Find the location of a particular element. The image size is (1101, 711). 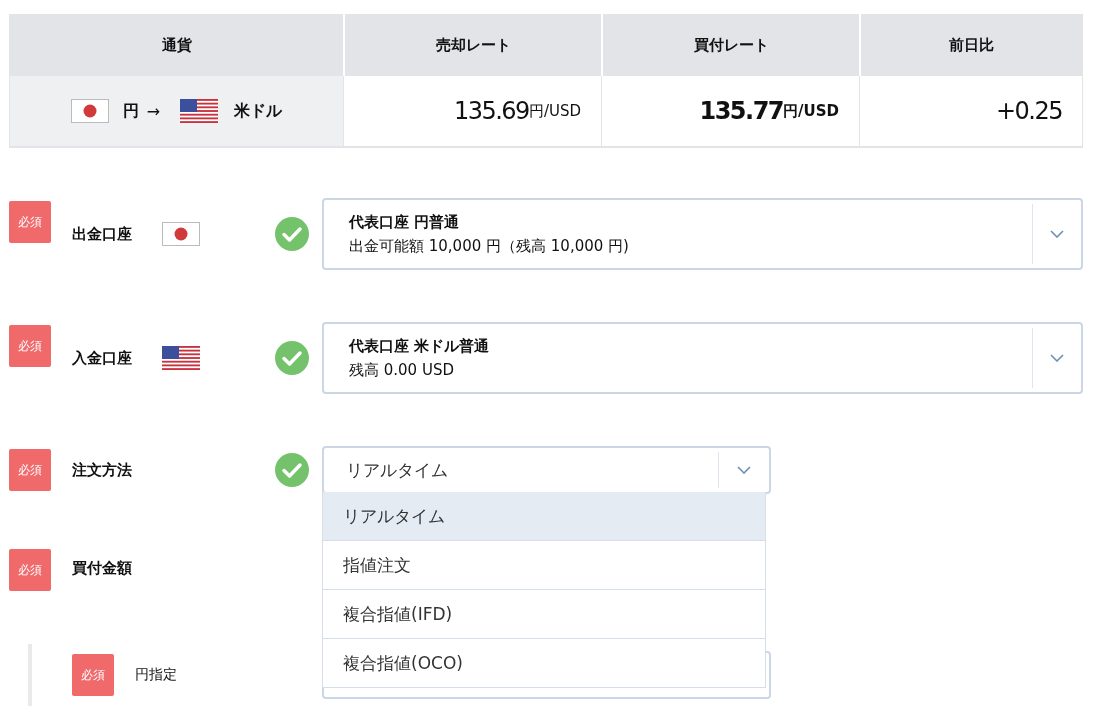

rate-change: +0.25 is located at coordinates (1028, 111).